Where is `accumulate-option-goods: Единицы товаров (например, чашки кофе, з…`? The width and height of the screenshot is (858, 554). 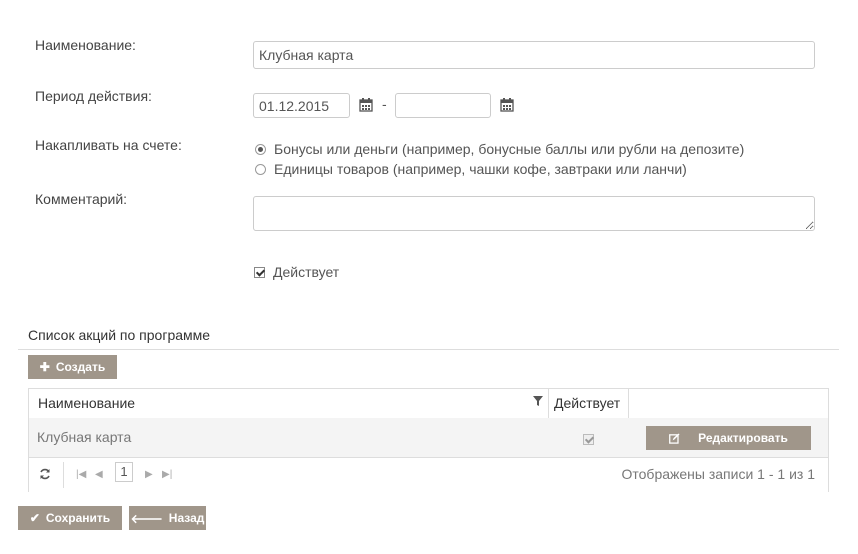 accumulate-option-goods: Единицы товаров (например, чашки кофе, з… is located at coordinates (471, 169).